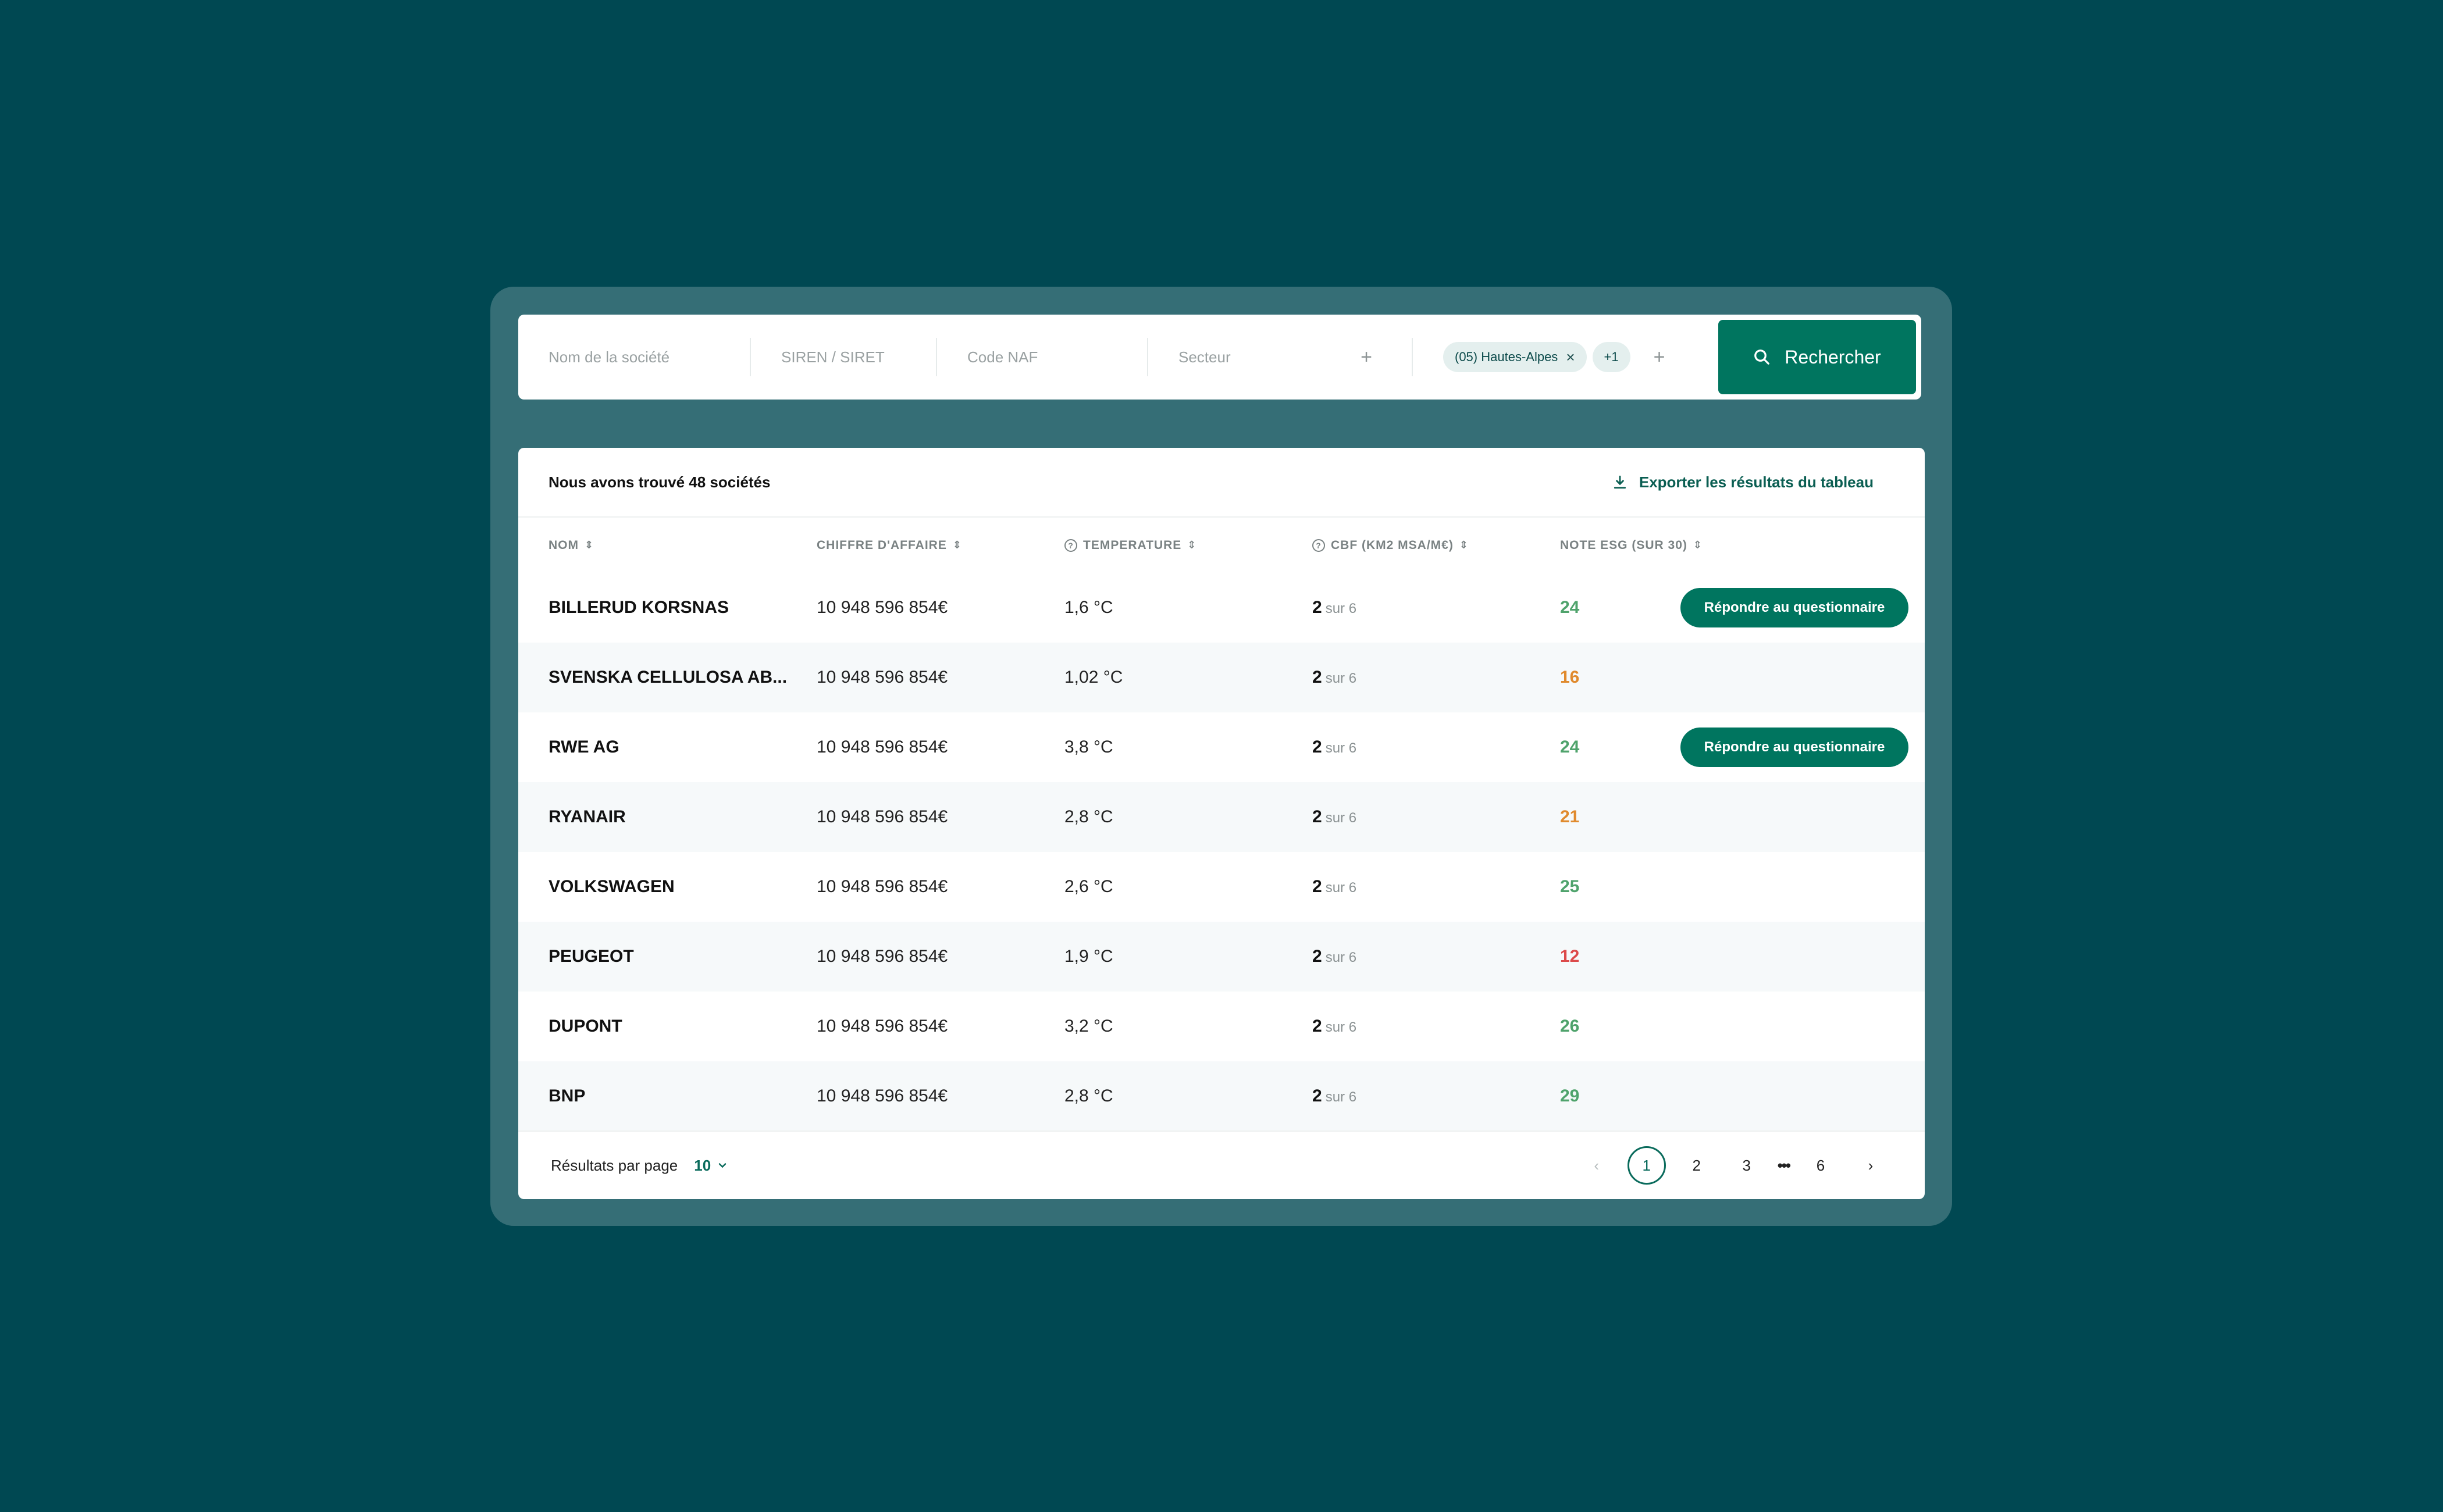 Image resolution: width=2443 pixels, height=1512 pixels. Describe the element at coordinates (1623, 545) in the screenshot. I see `header-note-label: NOTE ESG (SUR 30)` at that location.